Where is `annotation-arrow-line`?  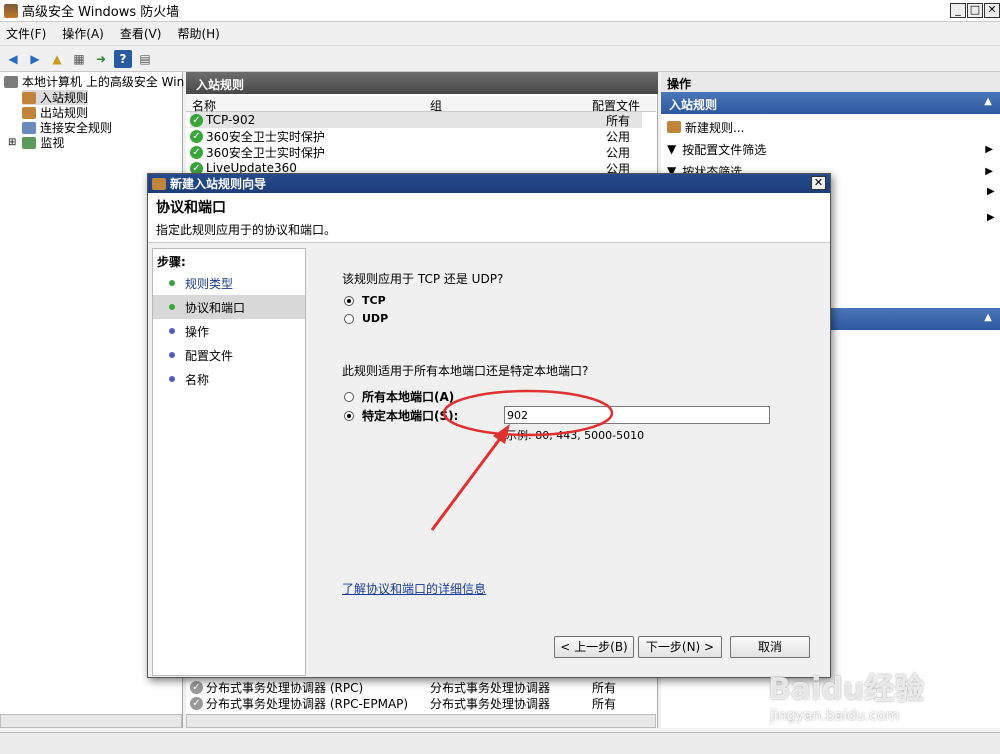
annotation-arrow-line is located at coordinates (468, 481).